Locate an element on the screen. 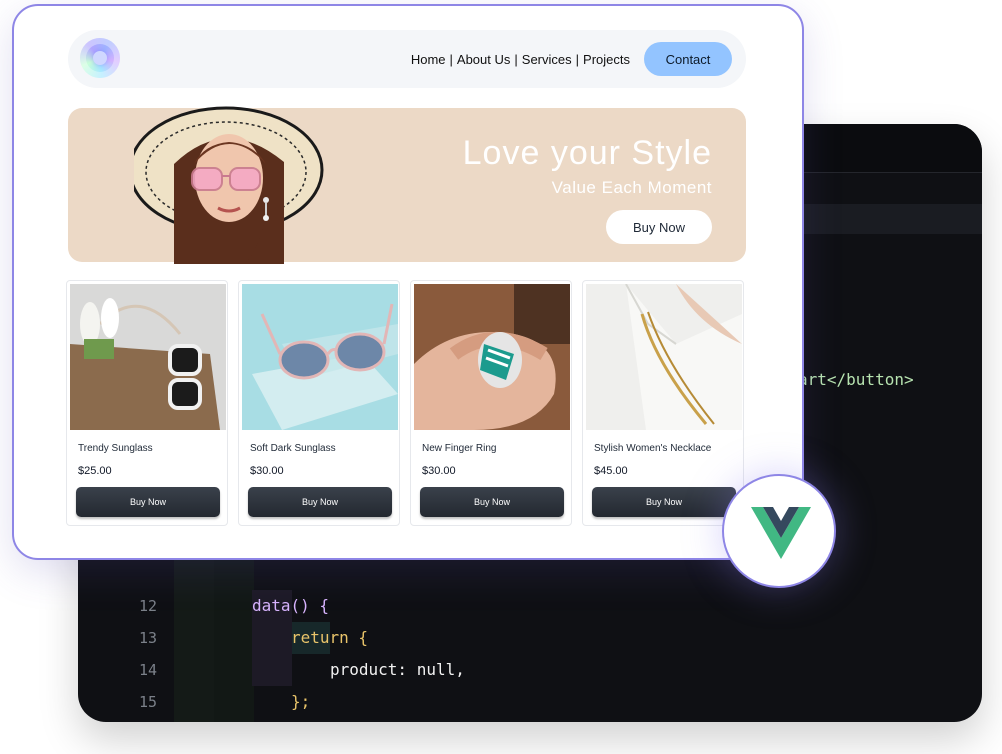  product-card-finger-ring: New Finger Ring $30.00 Buy Now is located at coordinates (491, 403).